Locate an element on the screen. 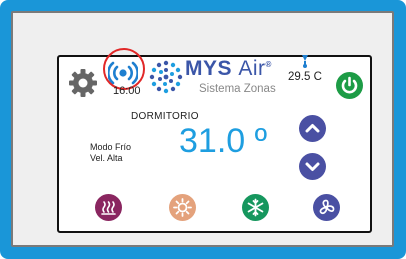 This screenshot has width=406, height=259. chevron-up-icon is located at coordinates (312, 128).